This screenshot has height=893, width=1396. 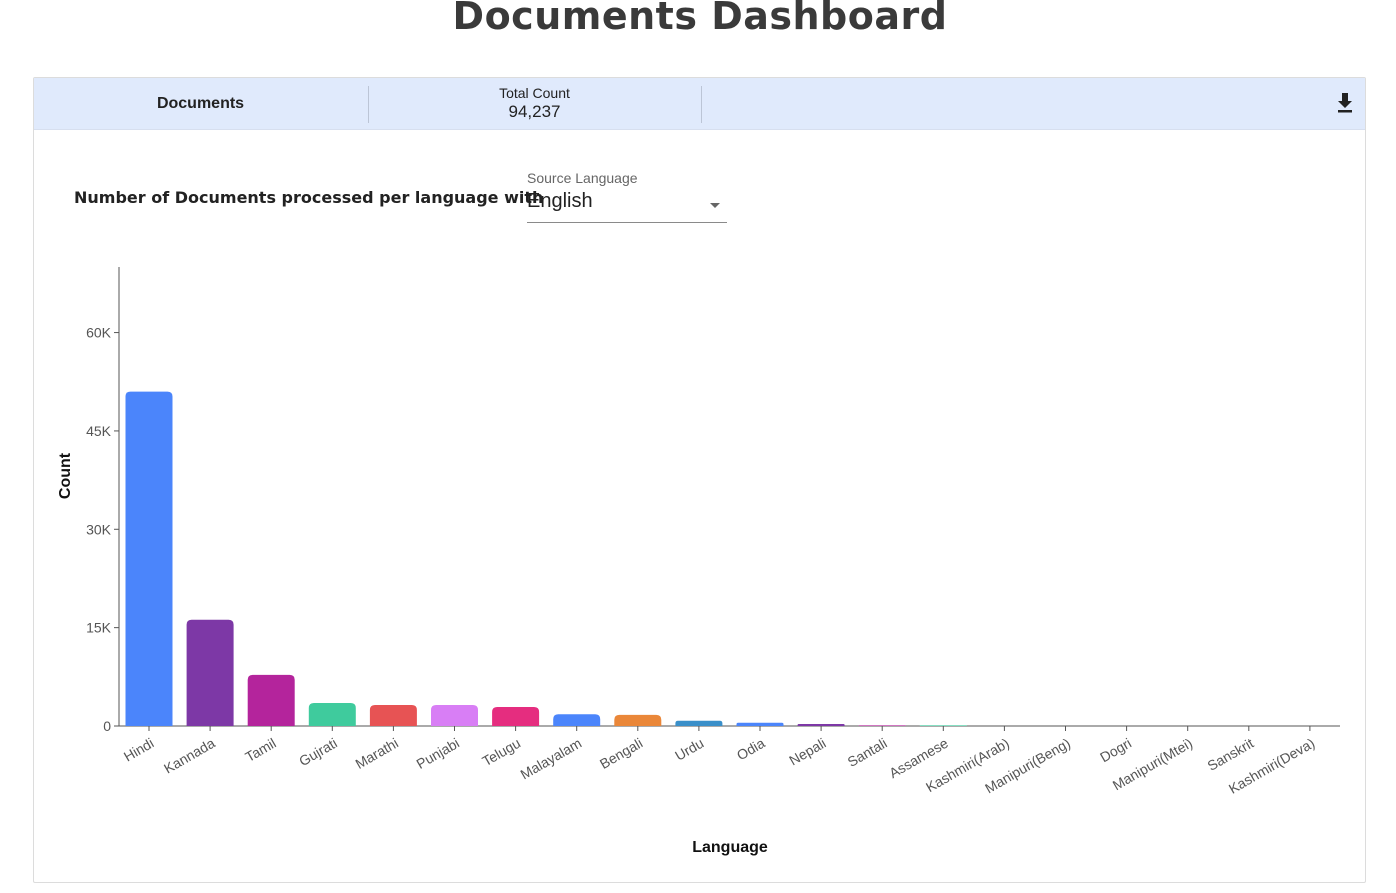 I want to click on x-tick-label: Malayalam, so click(x=551, y=759).